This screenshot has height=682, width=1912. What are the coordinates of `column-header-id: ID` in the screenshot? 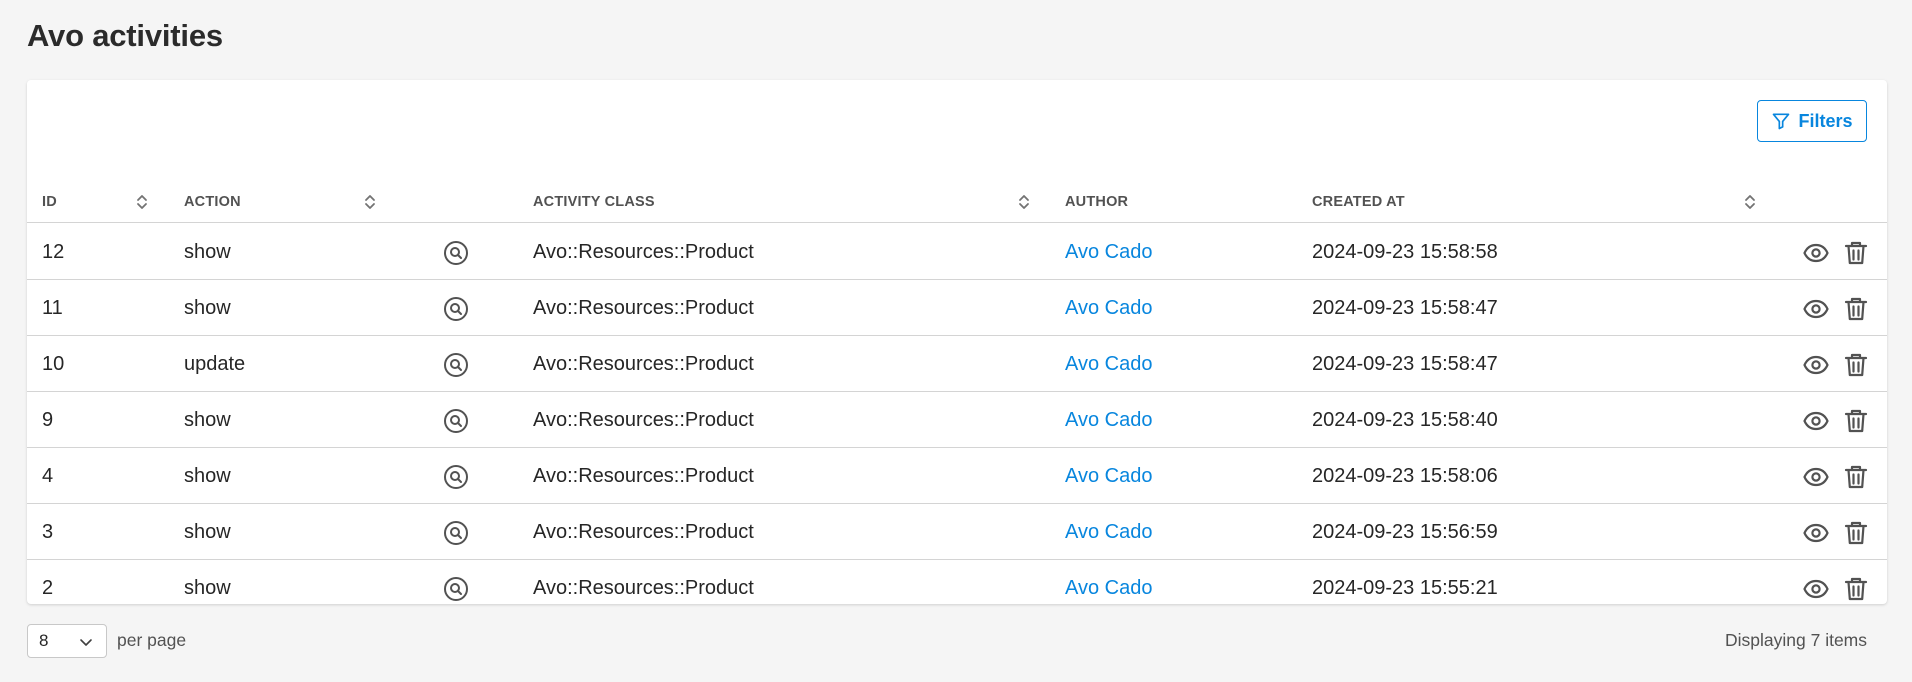 It's located at (49, 201).